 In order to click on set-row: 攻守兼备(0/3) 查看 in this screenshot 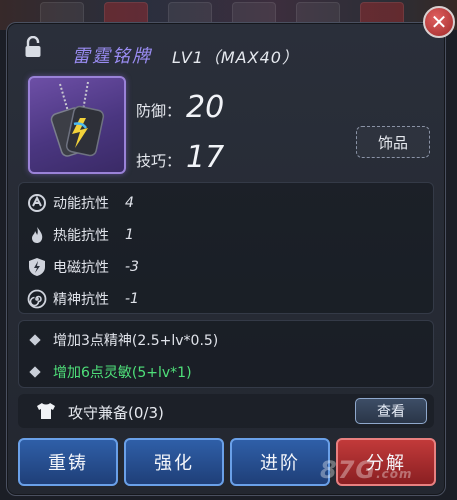, I will do `click(226, 411)`.